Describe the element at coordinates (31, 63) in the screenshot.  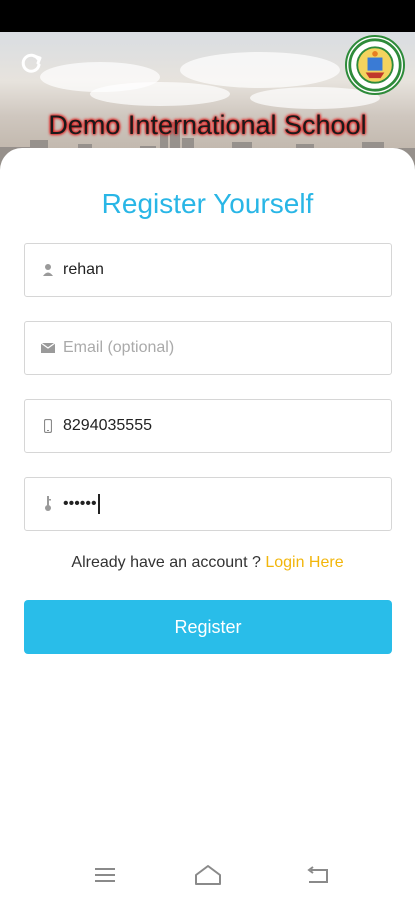
I see `refresh-icon` at that location.